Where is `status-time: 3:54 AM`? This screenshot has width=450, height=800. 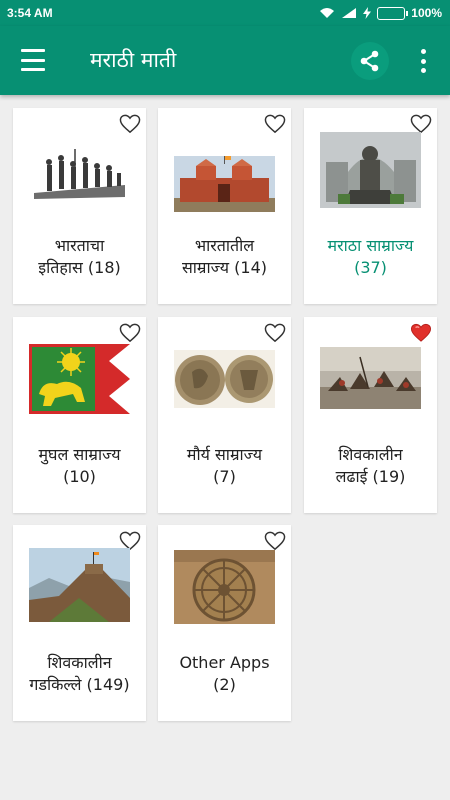 status-time: 3:54 AM is located at coordinates (30, 13).